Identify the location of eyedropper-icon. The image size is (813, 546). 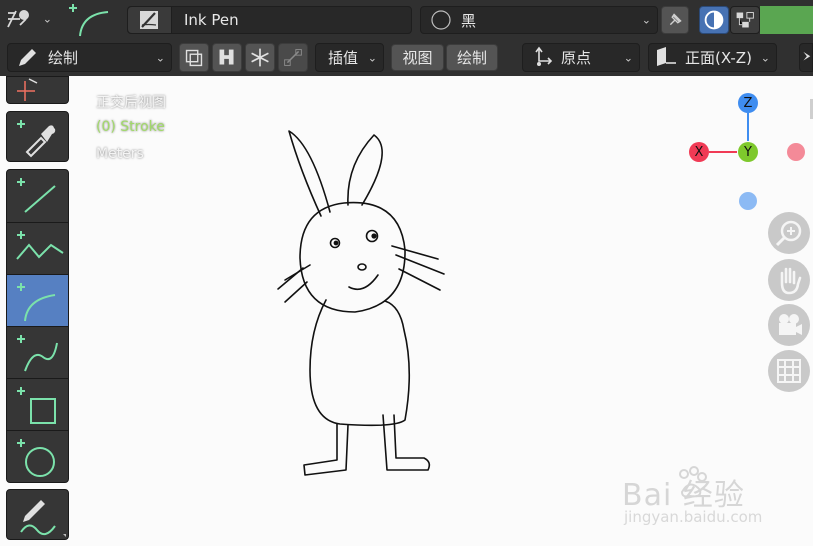
(36, 139).